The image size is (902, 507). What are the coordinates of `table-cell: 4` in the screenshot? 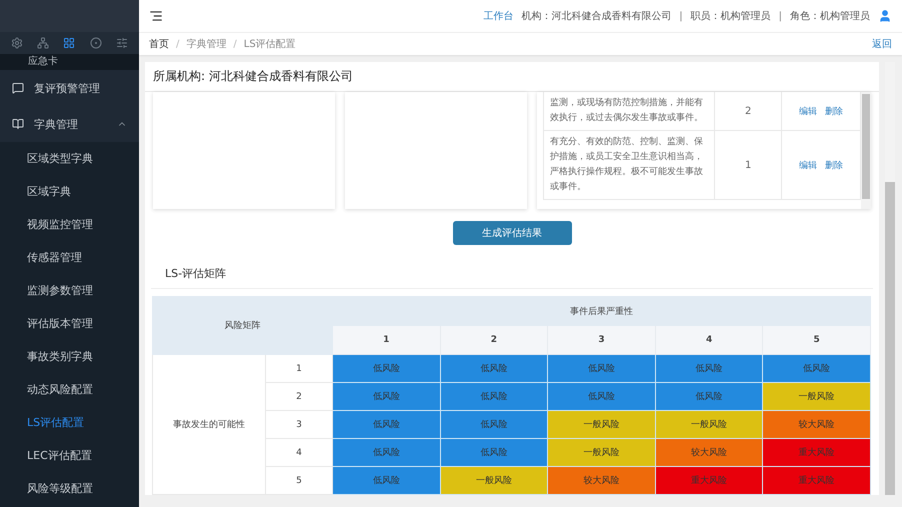 It's located at (299, 452).